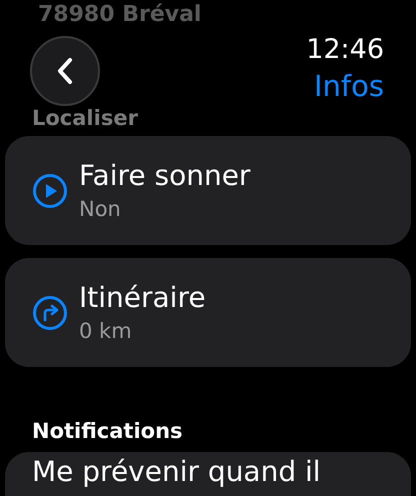  I want to click on action-title: Faire sonner, so click(164, 176).